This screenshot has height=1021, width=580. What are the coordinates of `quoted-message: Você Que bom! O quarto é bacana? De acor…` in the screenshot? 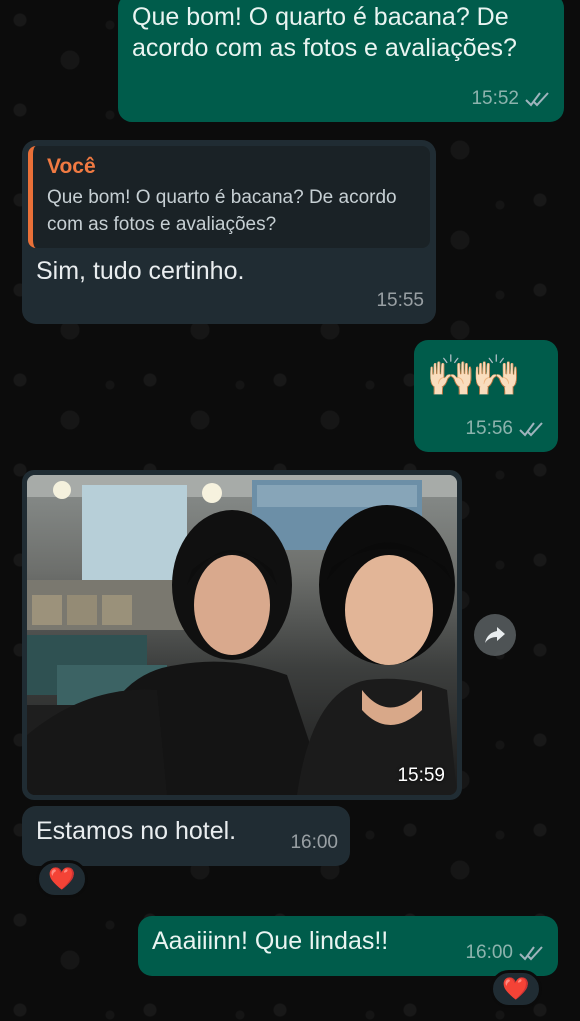 It's located at (229, 197).